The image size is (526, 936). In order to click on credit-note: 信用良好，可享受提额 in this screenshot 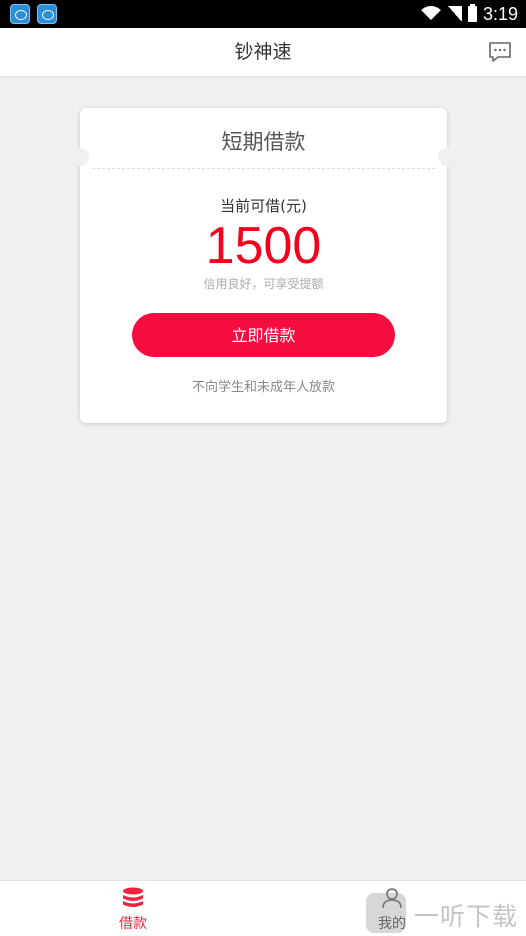, I will do `click(263, 284)`.